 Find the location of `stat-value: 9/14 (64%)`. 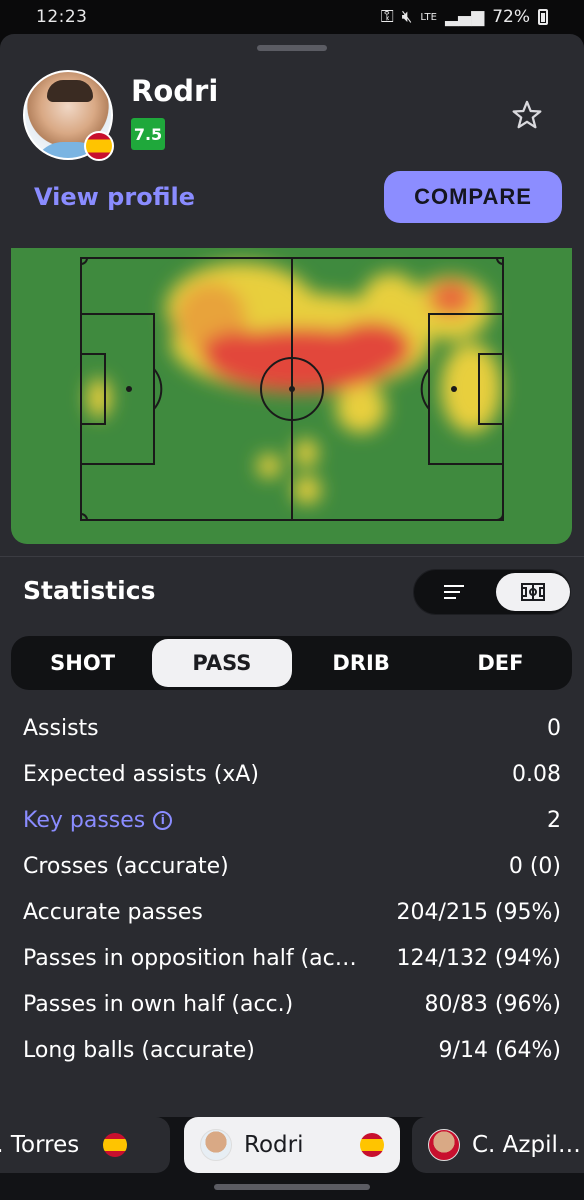

stat-value: 9/14 (64%) is located at coordinates (499, 1050).